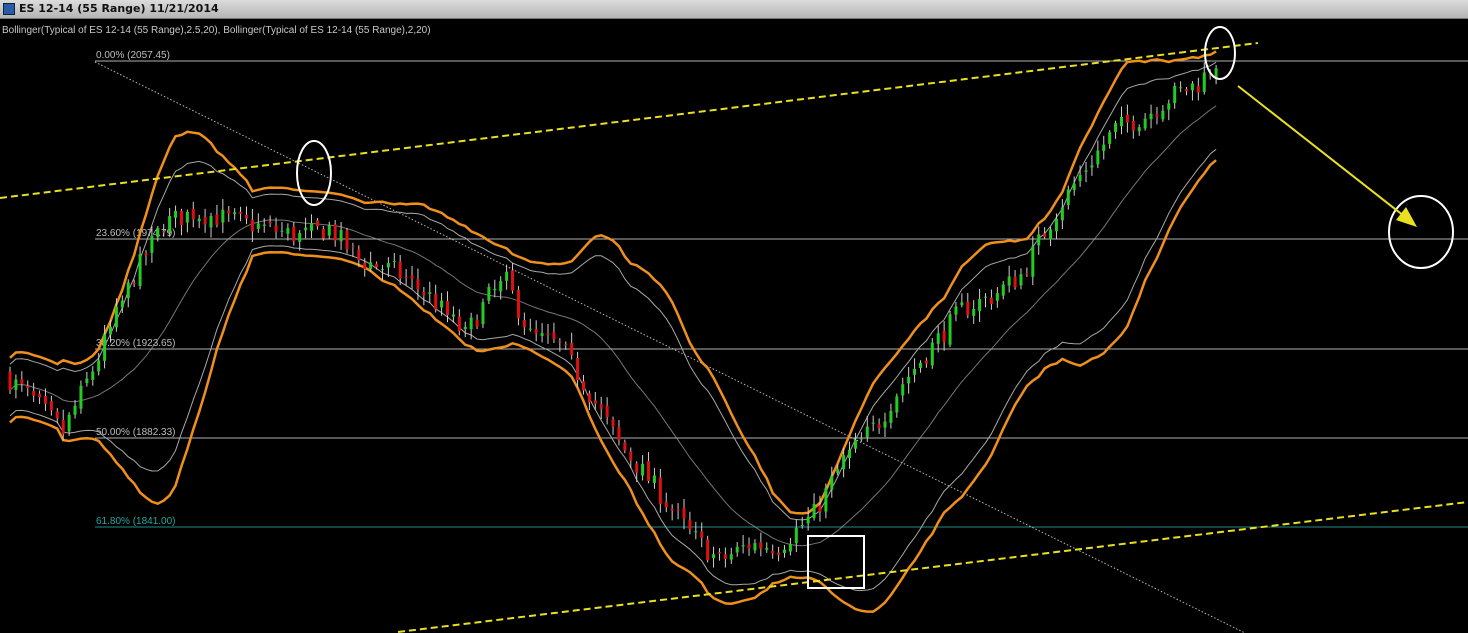 The image size is (1468, 633). I want to click on fib-label-4: 61.80% (1841.00), so click(136, 521).